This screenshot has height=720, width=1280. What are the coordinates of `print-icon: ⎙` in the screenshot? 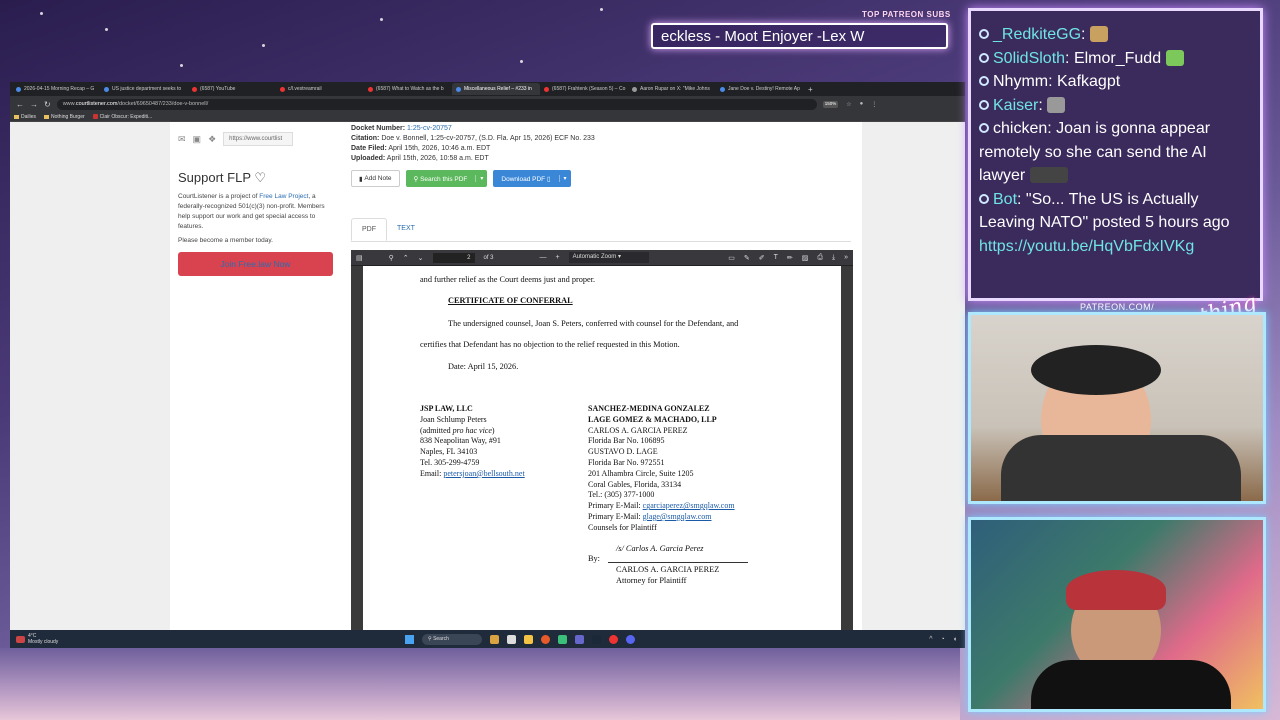 It's located at (820, 258).